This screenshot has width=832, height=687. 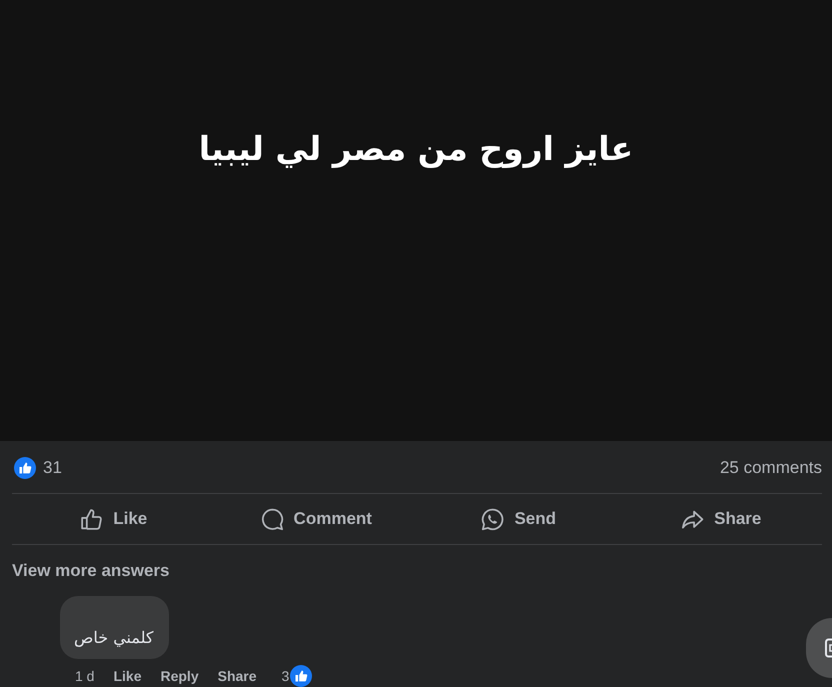 What do you see at coordinates (272, 519) in the screenshot?
I see `speech-bubble-icon` at bounding box center [272, 519].